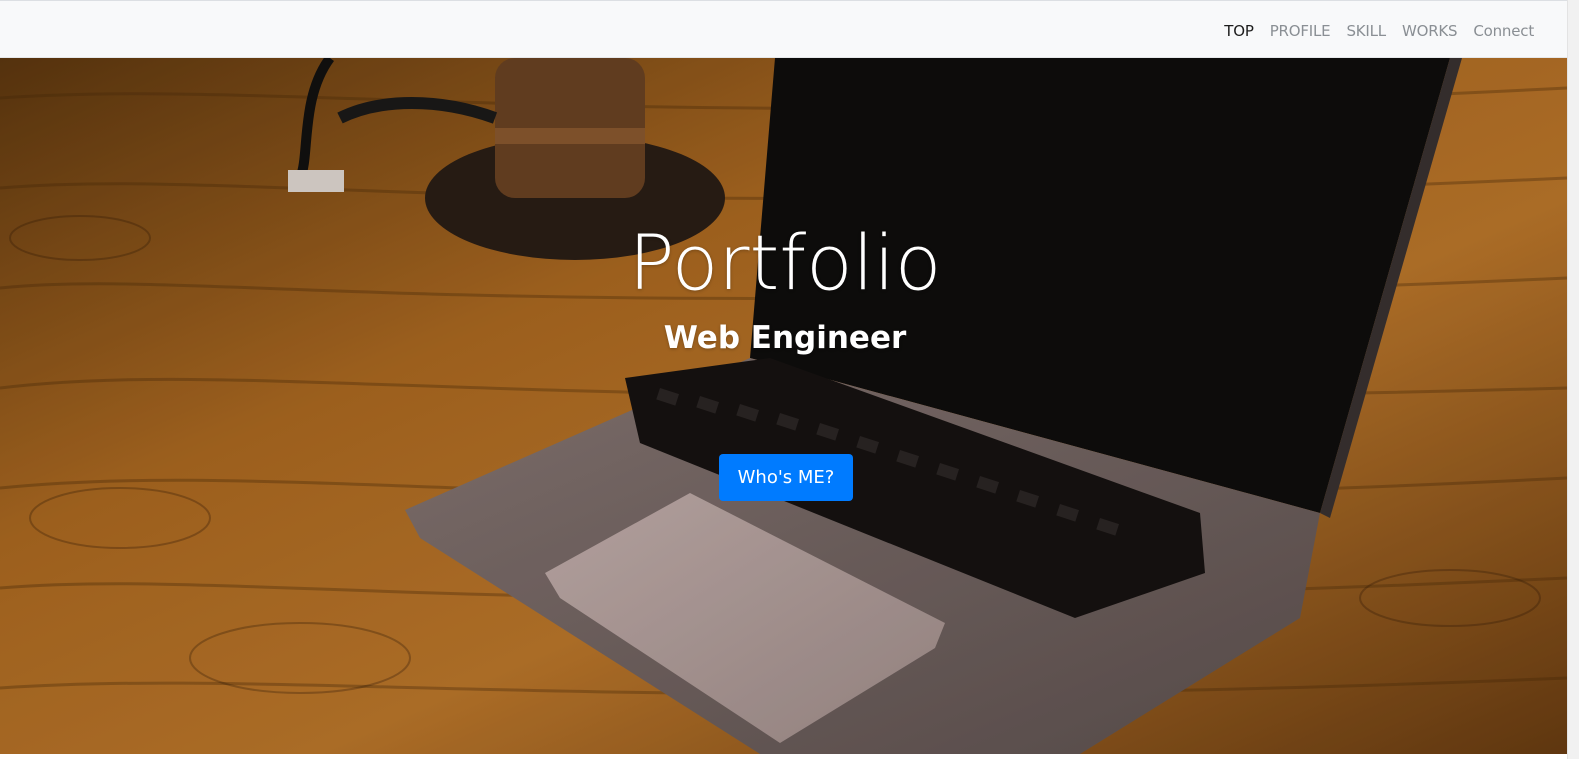 The width and height of the screenshot is (1579, 759). I want to click on top-navbar: TOP PROFILE SKILL WORKS Connect, so click(783, 29).